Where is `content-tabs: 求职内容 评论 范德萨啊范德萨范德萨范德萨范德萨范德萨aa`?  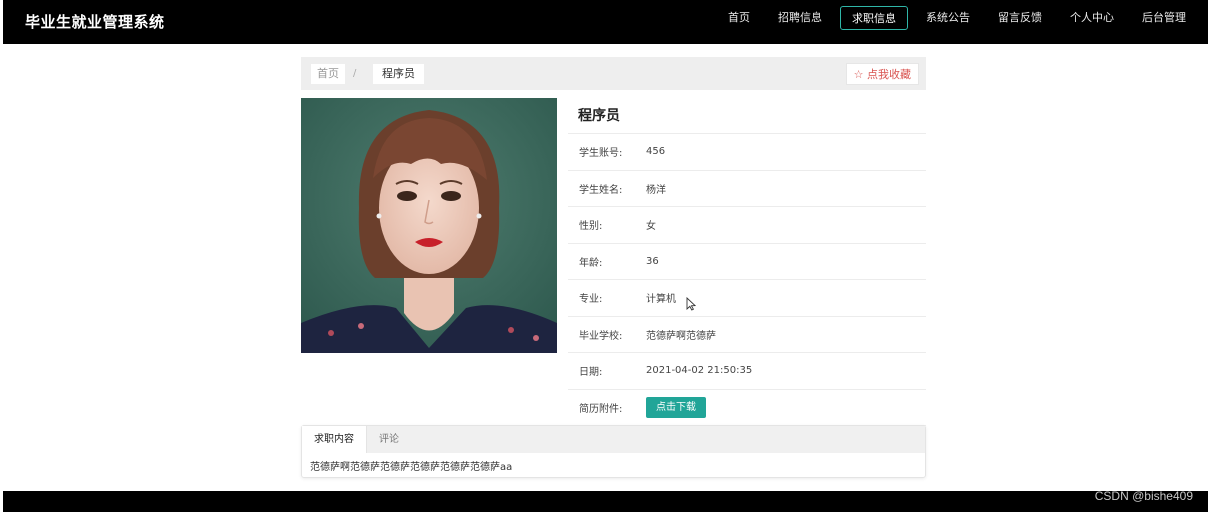 content-tabs: 求职内容 评论 范德萨啊范德萨范德萨范德萨范德萨范德萨aa is located at coordinates (613, 451).